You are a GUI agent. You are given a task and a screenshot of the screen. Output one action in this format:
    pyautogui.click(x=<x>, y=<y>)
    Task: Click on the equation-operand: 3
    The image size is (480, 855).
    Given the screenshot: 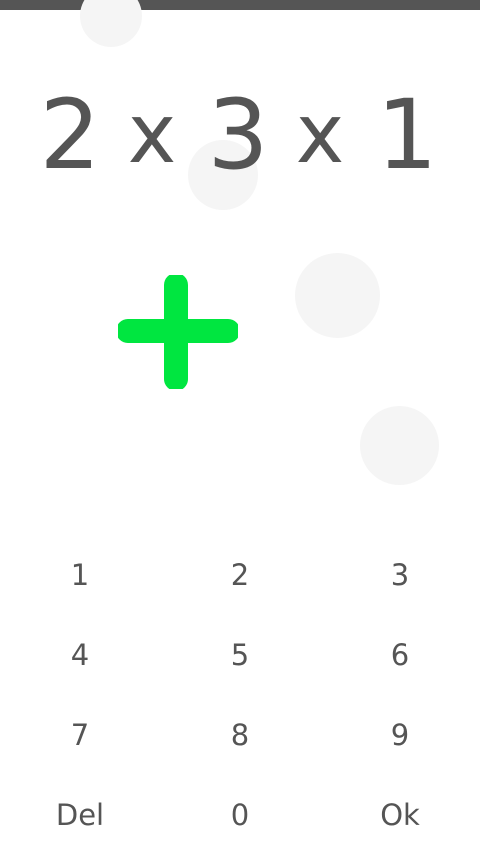 What is the action you would take?
    pyautogui.click(x=238, y=135)
    